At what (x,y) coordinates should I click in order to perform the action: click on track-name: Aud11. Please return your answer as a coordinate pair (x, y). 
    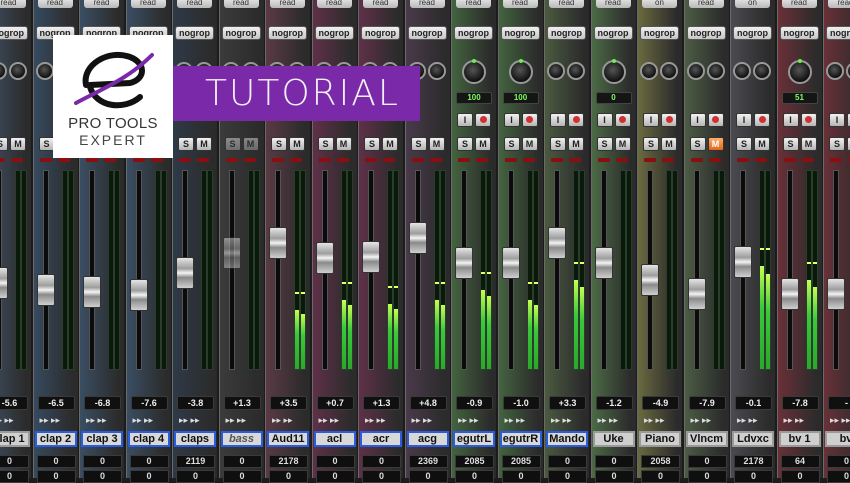
    Looking at the image, I should click on (288, 439).